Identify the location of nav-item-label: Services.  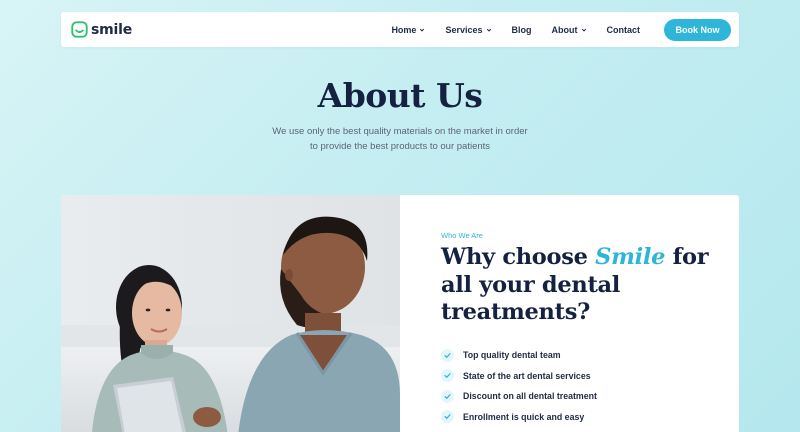
(464, 29).